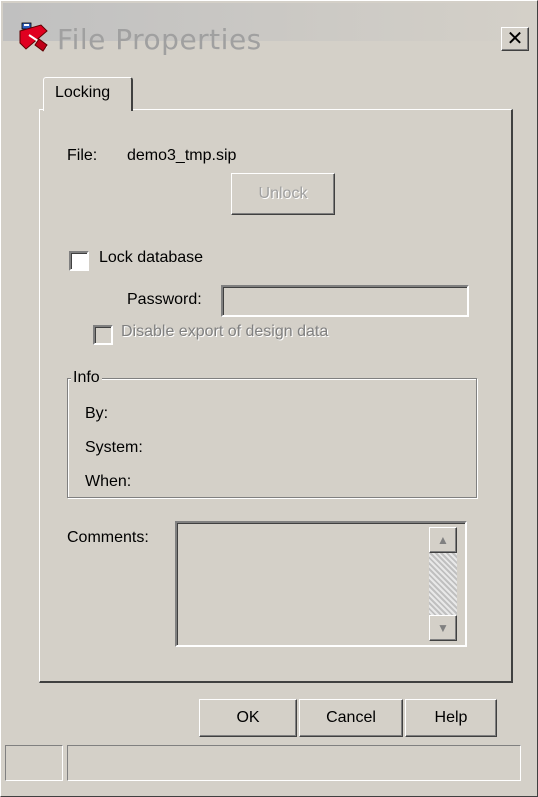 This screenshot has width=538, height=797. I want to click on cancel-button: Cancel, so click(351, 718).